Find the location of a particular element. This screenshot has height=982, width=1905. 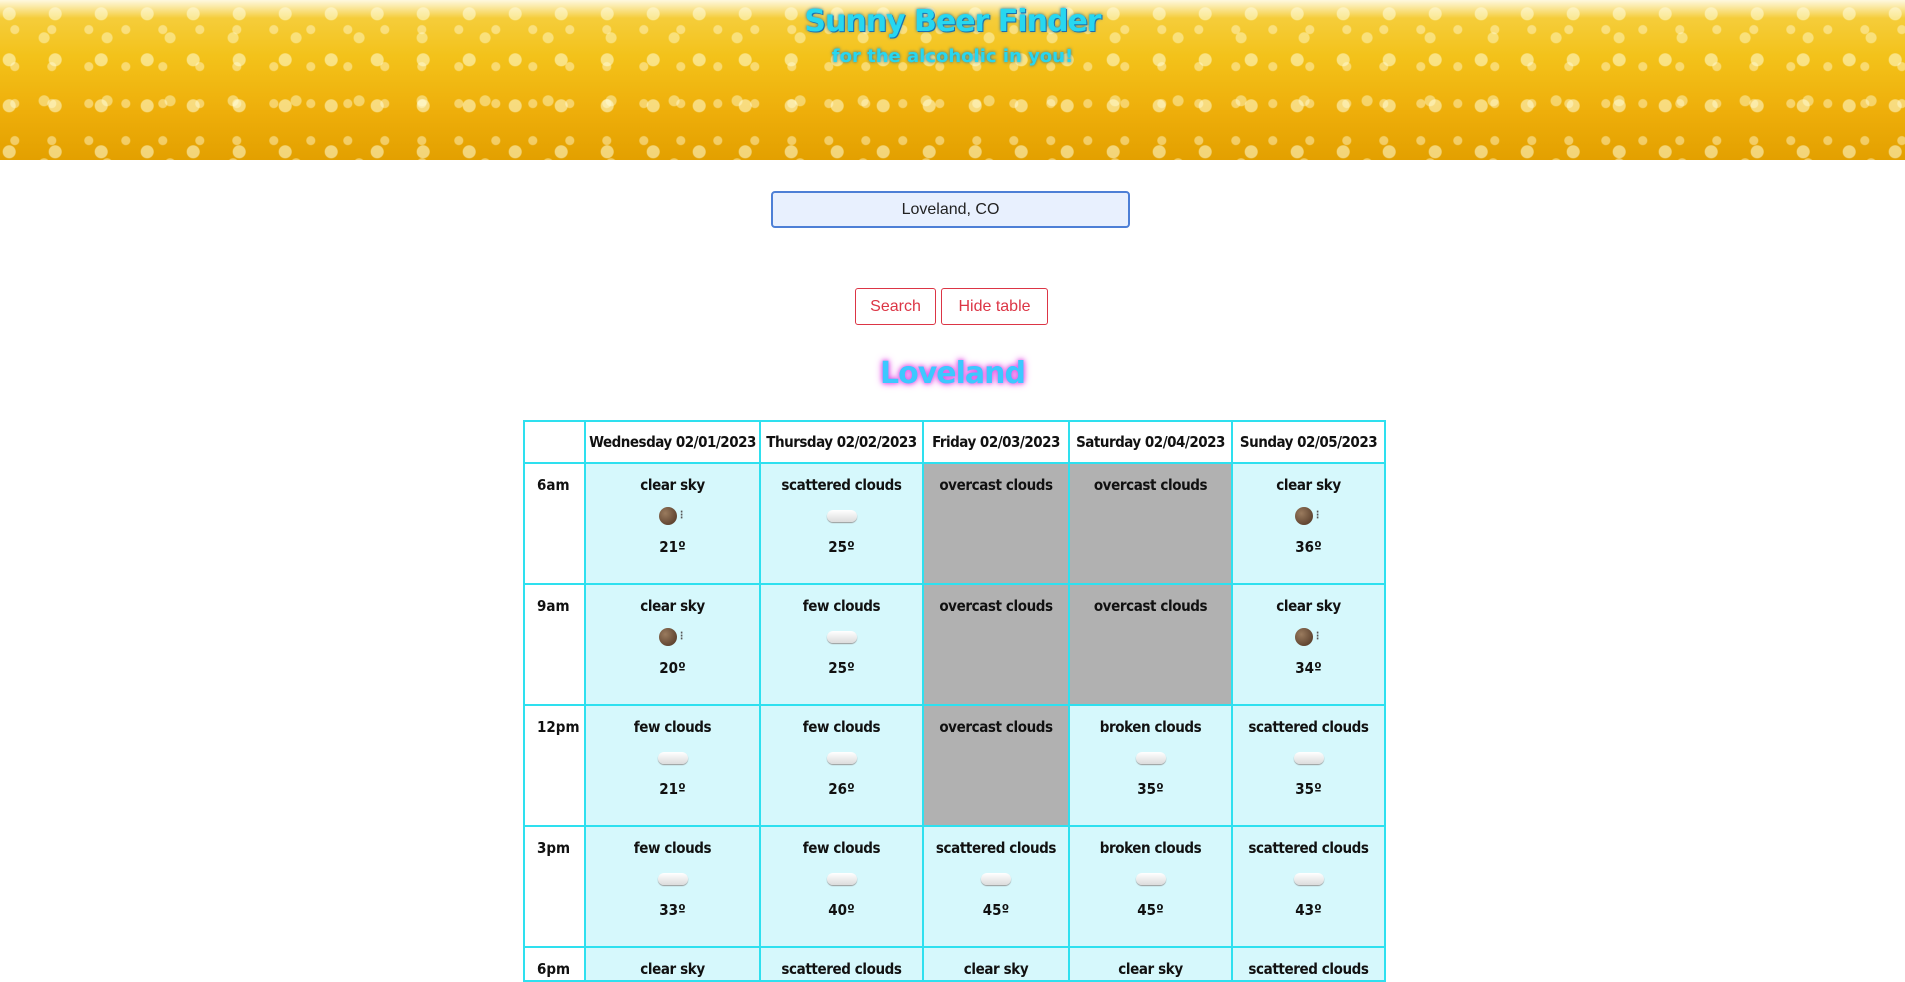

forecast-cell: scattered clouds 25º is located at coordinates (841, 523).